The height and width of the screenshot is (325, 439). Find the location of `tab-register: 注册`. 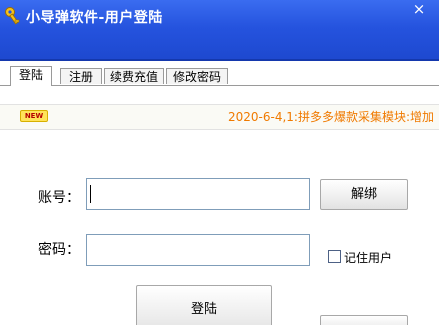

tab-register: 注册 is located at coordinates (81, 76).